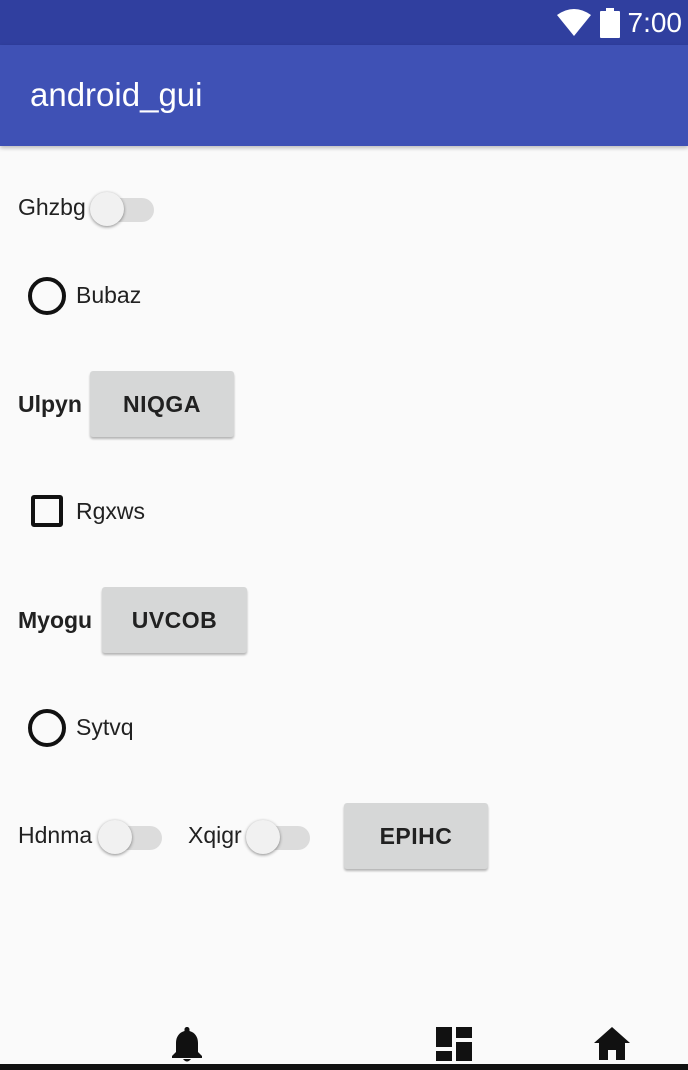 The height and width of the screenshot is (1070, 688). Describe the element at coordinates (47, 296) in the screenshot. I see `bubaz-radio` at that location.